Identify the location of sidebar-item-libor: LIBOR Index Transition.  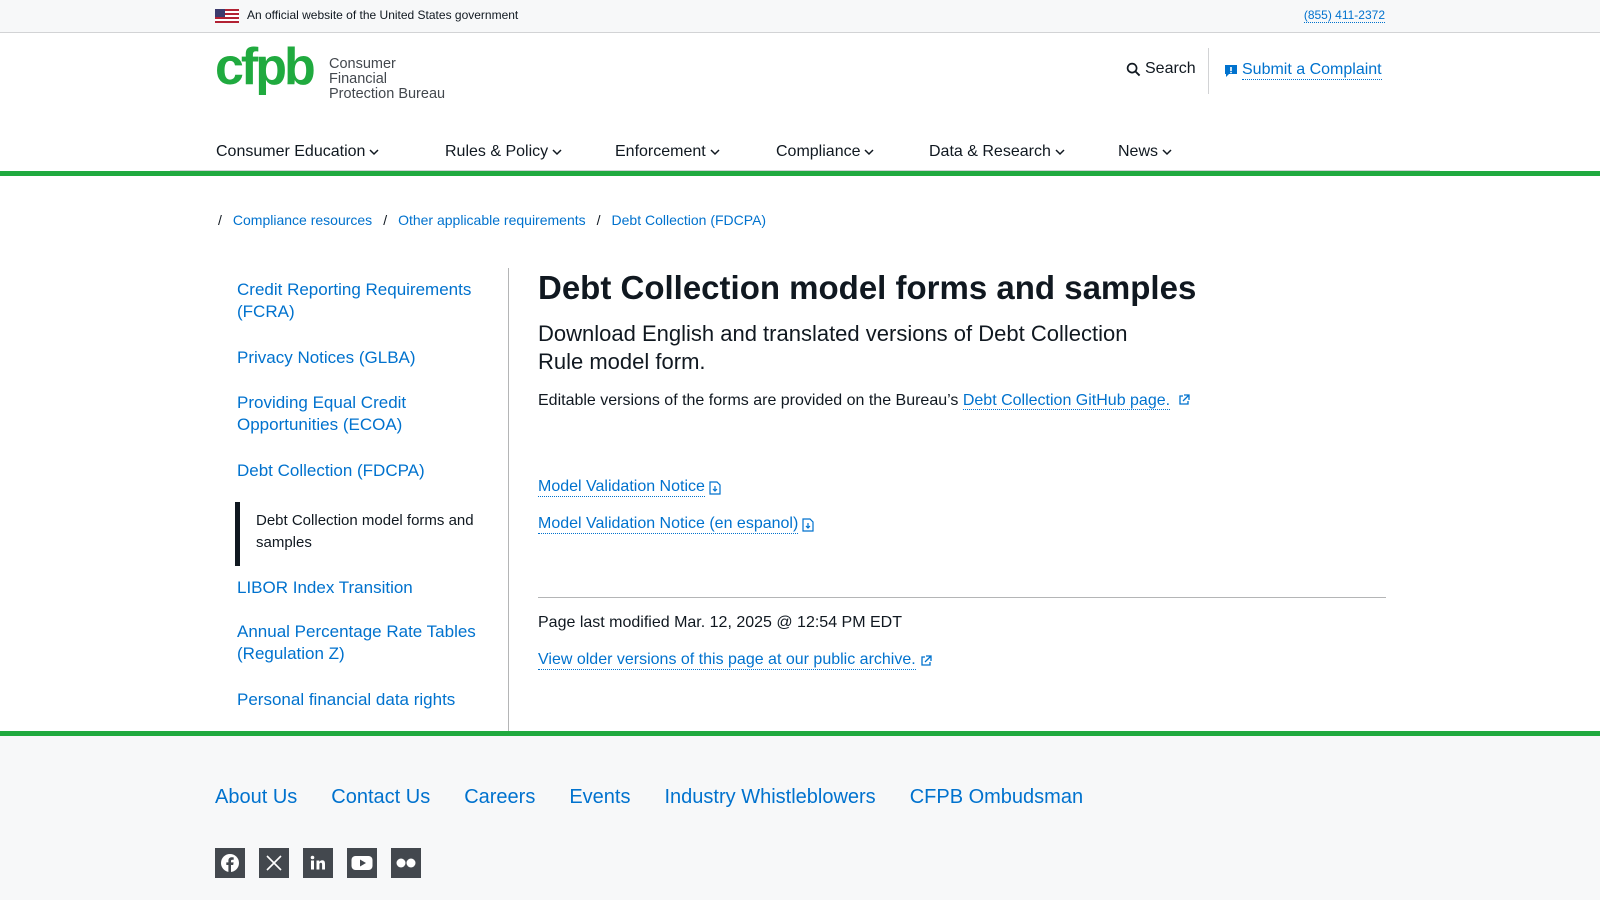
(362, 588).